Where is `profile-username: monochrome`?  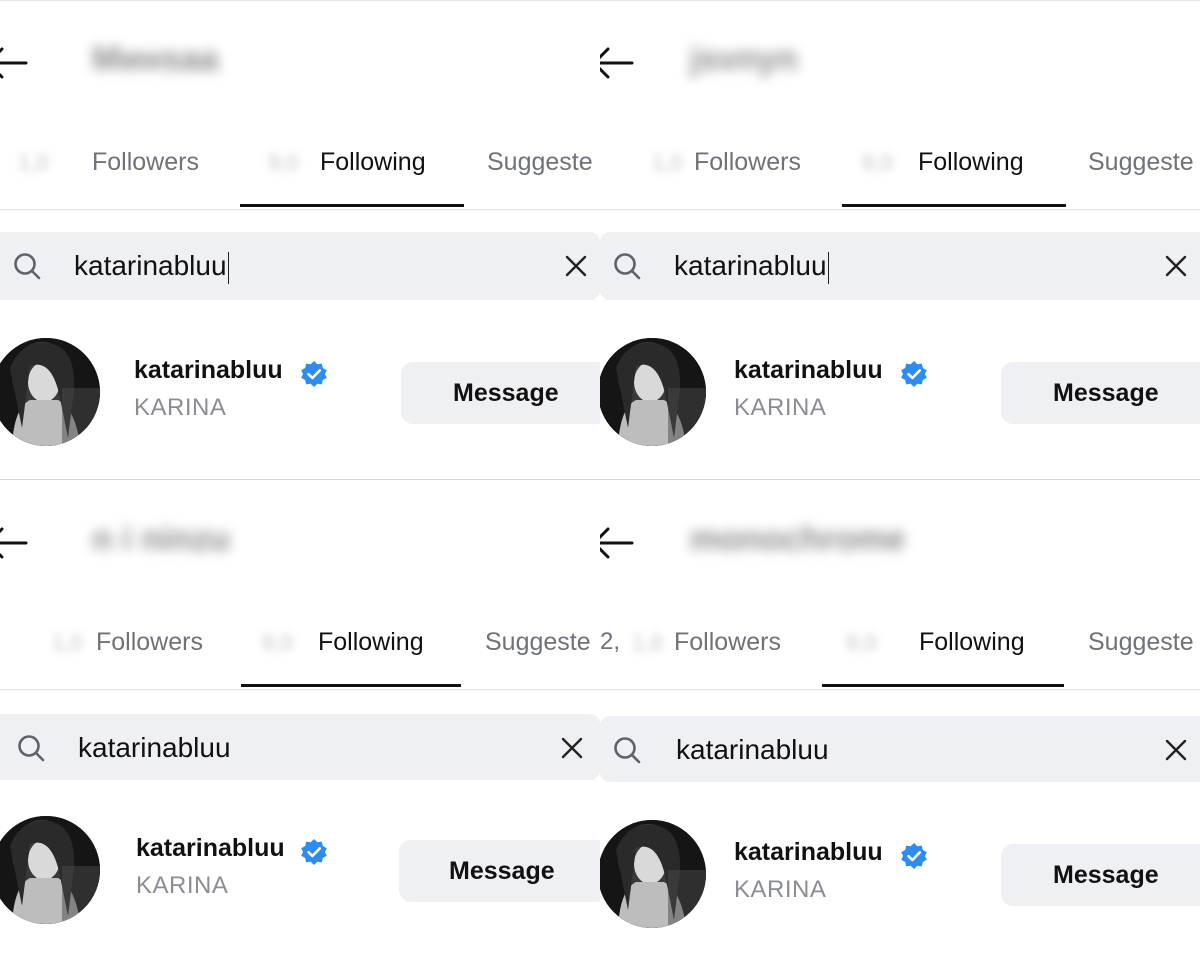 profile-username: monochrome is located at coordinates (798, 539).